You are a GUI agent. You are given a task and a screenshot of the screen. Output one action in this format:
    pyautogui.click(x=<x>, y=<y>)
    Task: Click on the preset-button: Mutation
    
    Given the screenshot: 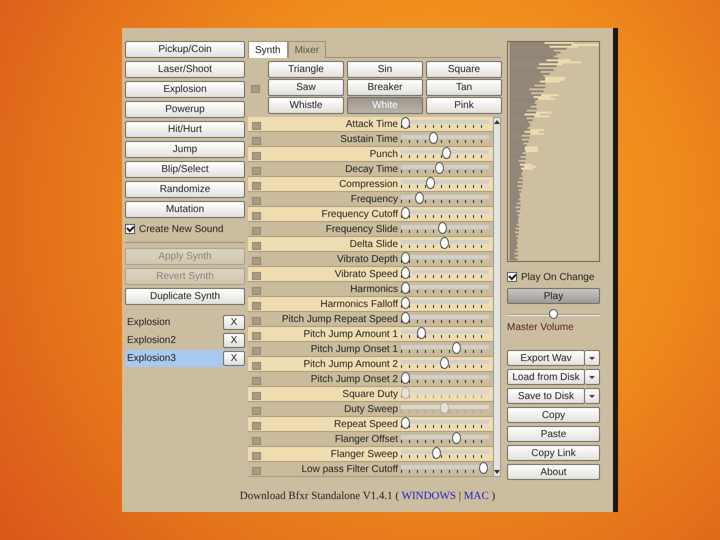 What is the action you would take?
    pyautogui.click(x=185, y=209)
    